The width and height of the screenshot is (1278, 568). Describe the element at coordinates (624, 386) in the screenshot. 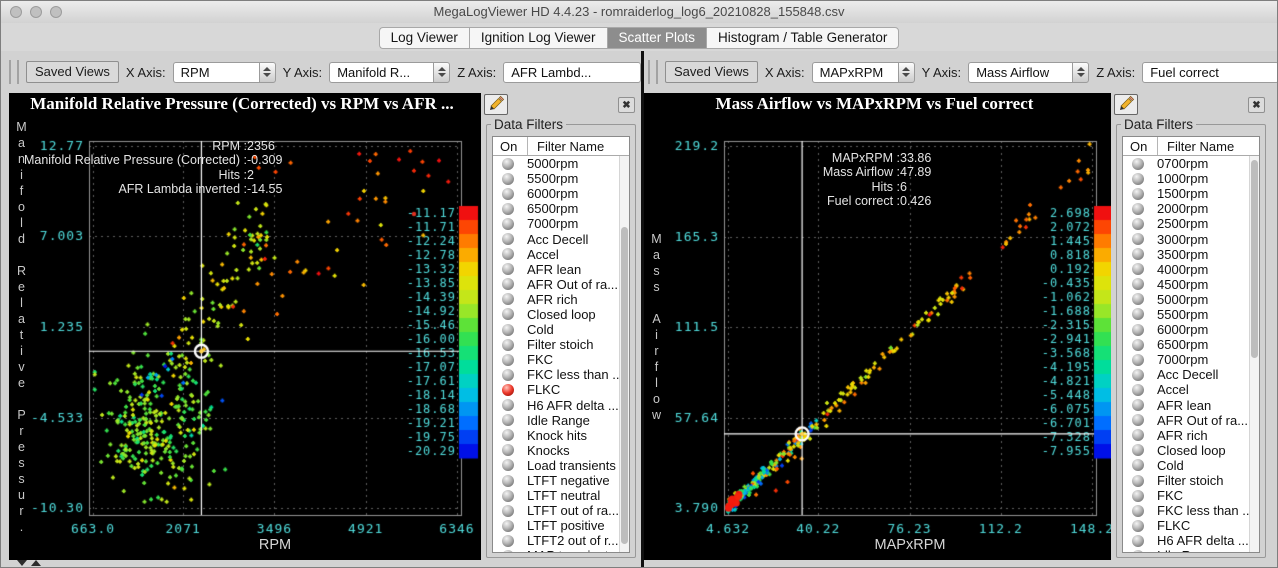

I see `scrollbar-thumb` at that location.